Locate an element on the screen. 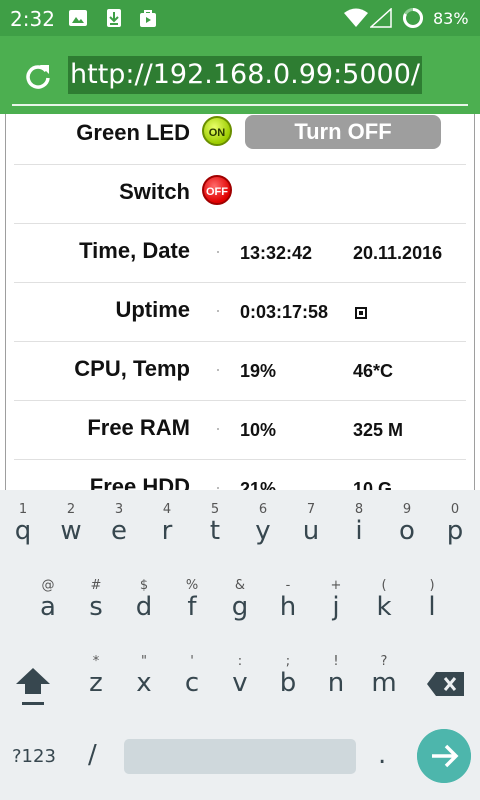  image-icon is located at coordinates (78, 18).